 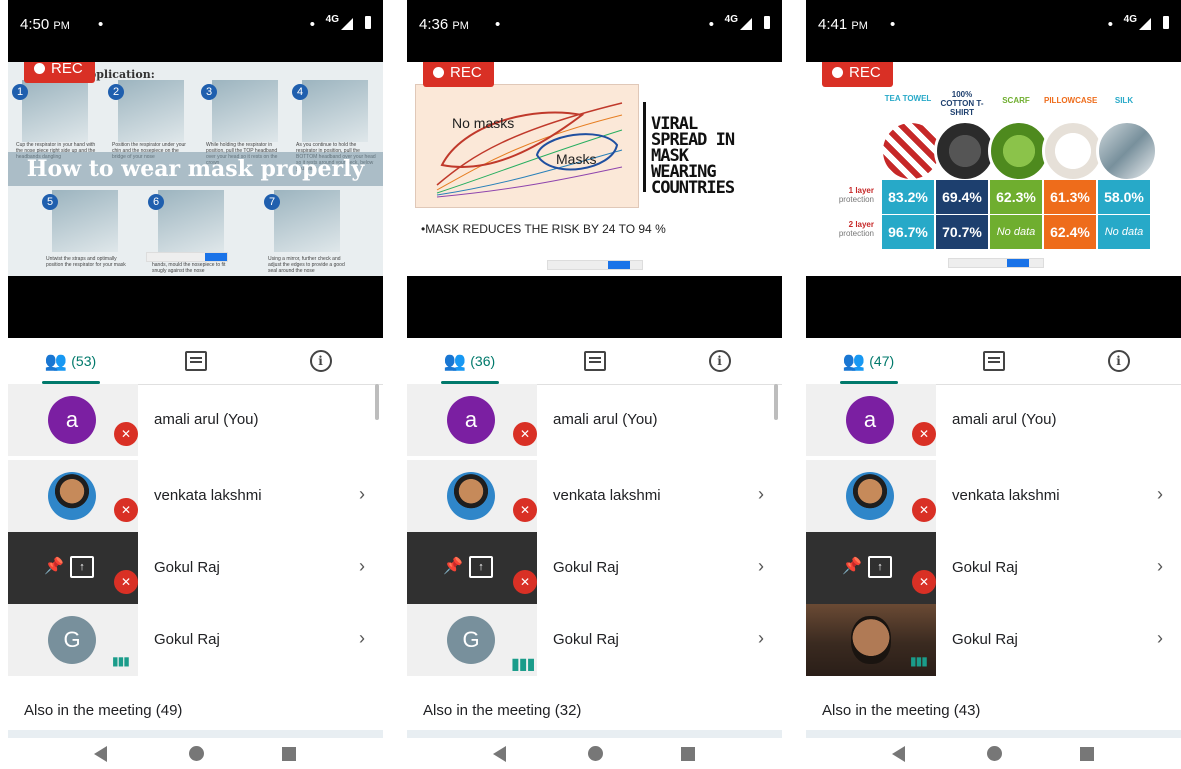 What do you see at coordinates (70, 361) in the screenshot?
I see `tab-people: 👥 (53)` at bounding box center [70, 361].